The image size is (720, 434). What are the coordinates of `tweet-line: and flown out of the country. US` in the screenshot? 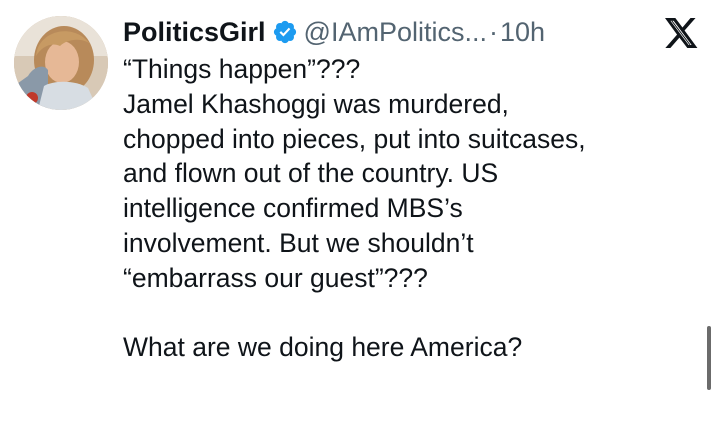 It's located at (311, 173).